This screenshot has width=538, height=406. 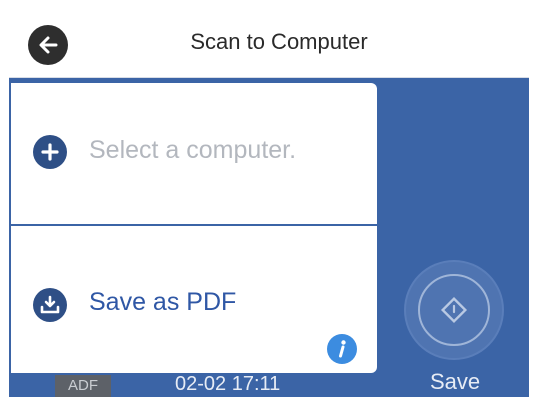 I want to click on start-button-ring, so click(x=454, y=310).